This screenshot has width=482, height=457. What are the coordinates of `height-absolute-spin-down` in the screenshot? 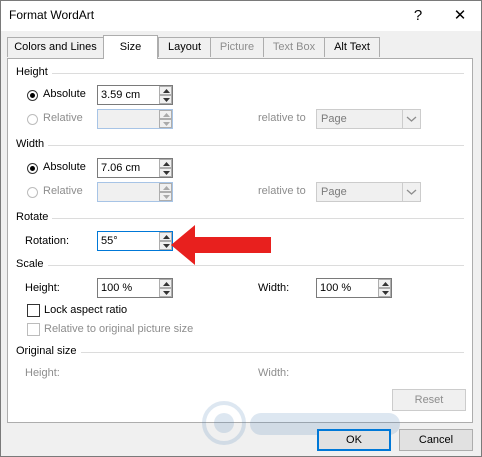 It's located at (165, 99).